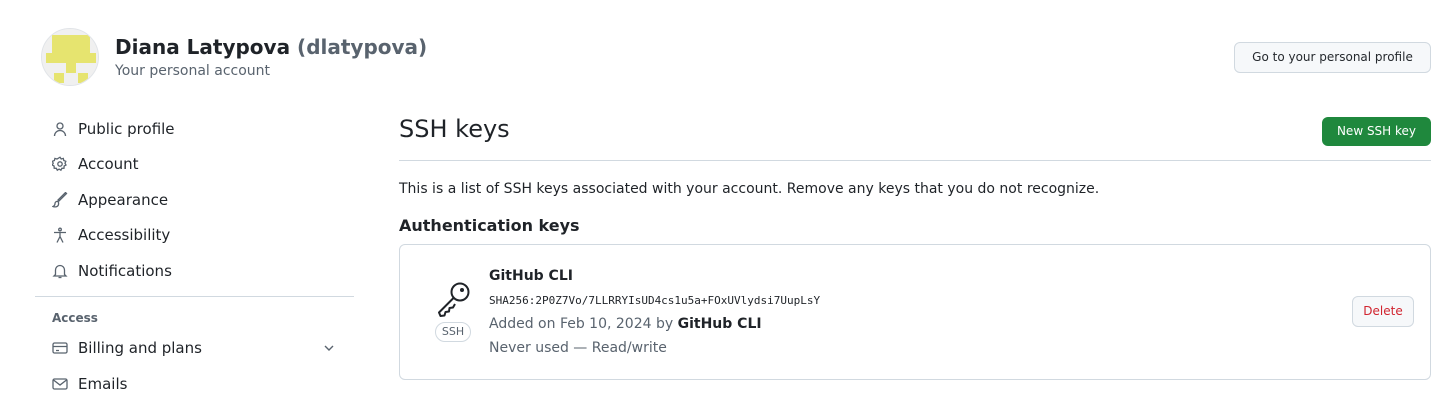 The height and width of the screenshot is (404, 1441). I want to click on account-name: Diana Latypova (dlatypova), so click(271, 47).